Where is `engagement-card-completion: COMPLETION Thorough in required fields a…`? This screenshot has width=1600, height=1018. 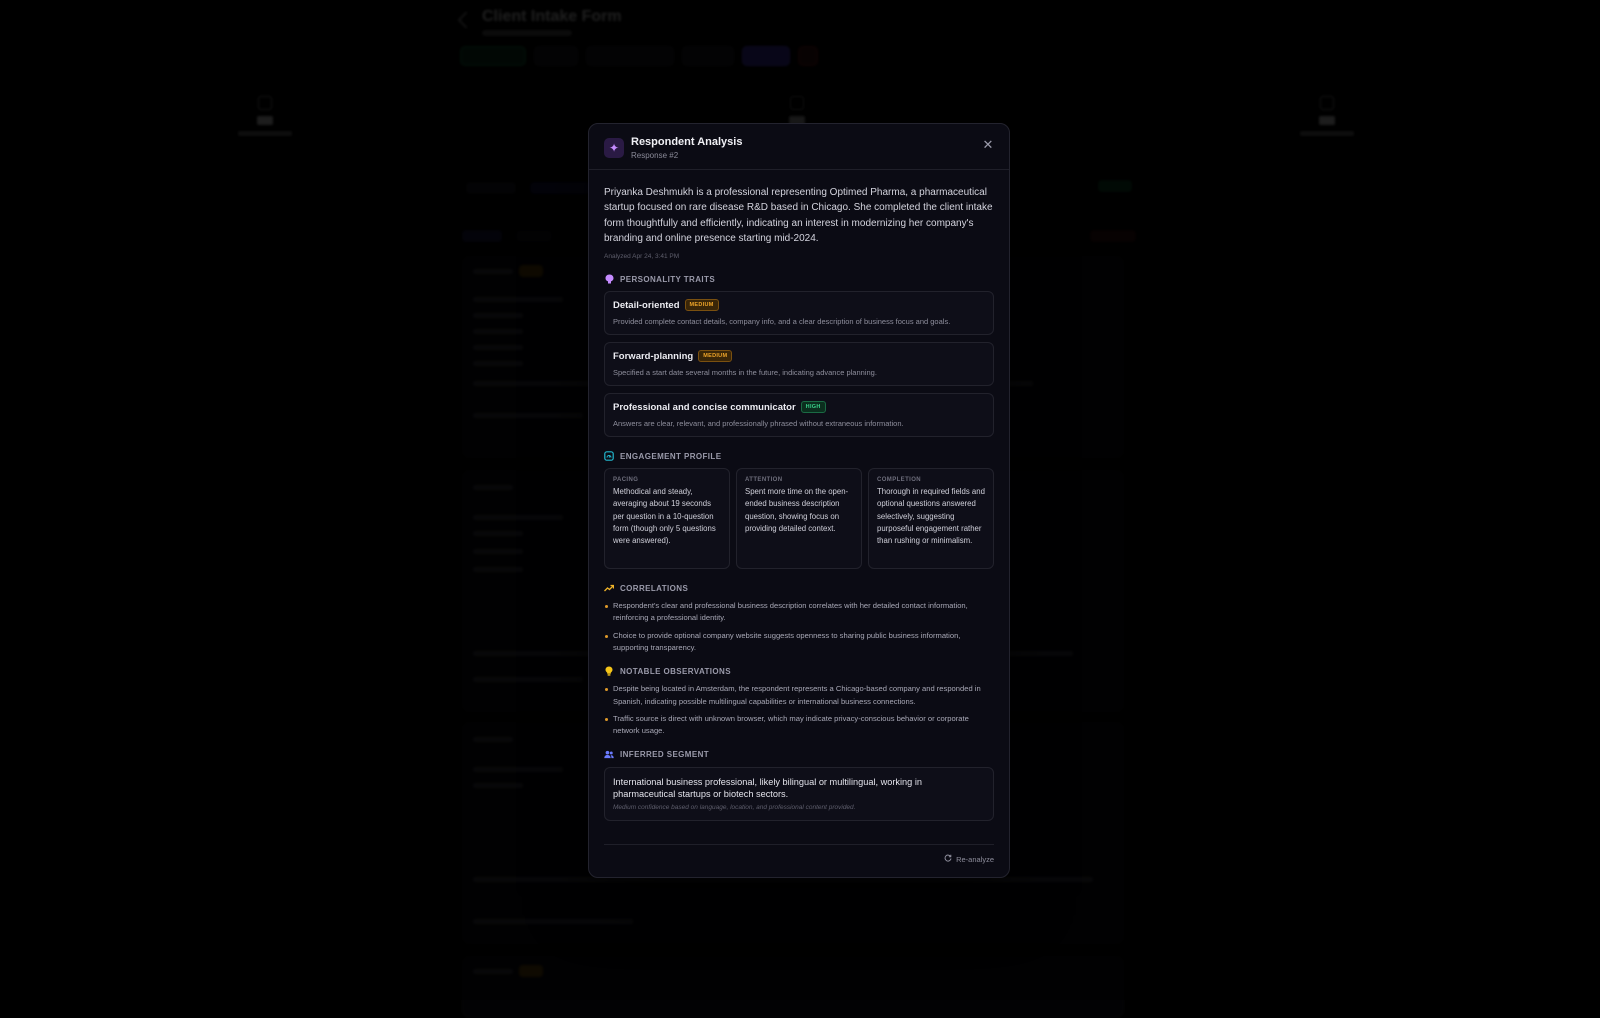
engagement-card-completion: COMPLETION Thorough in required fields a… is located at coordinates (931, 519).